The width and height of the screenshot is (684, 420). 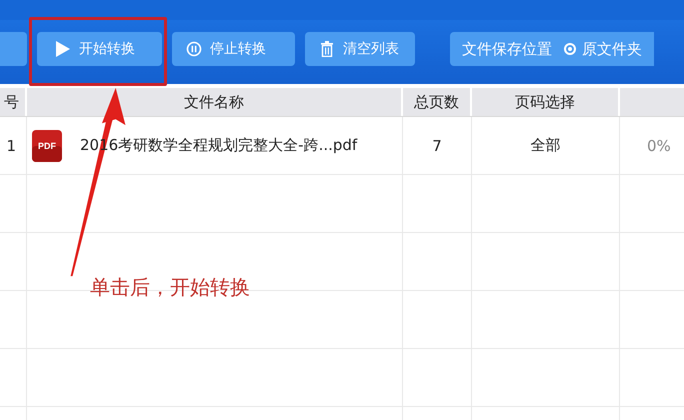 What do you see at coordinates (570, 49) in the screenshot?
I see `radio-button` at bounding box center [570, 49].